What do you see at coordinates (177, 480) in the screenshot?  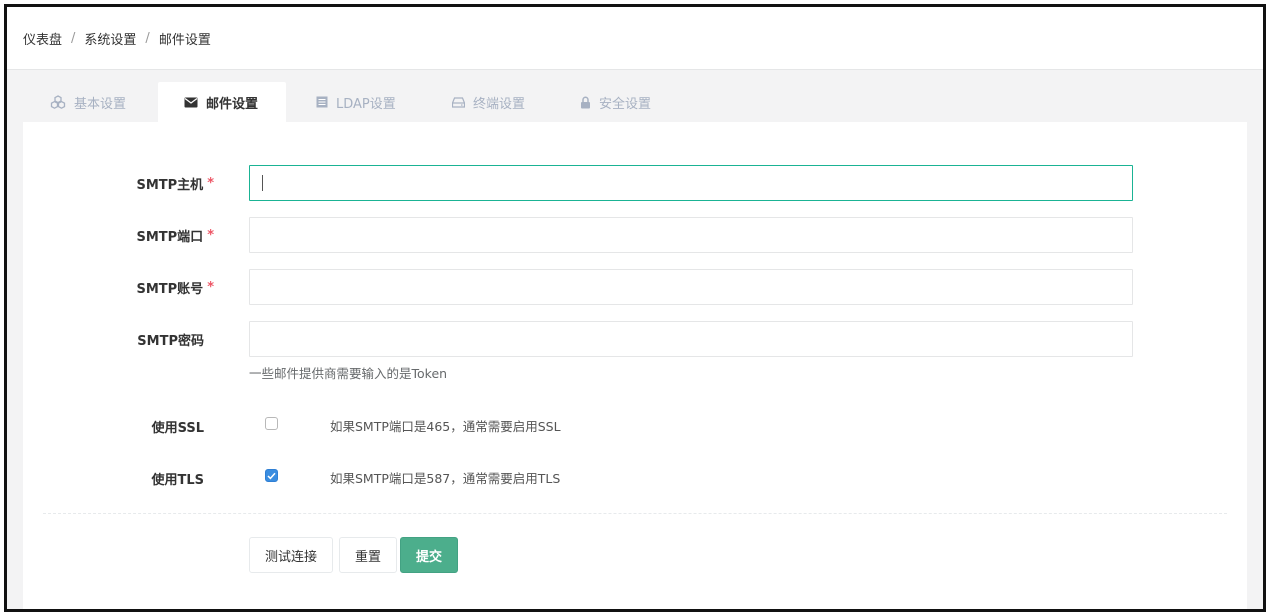 I see `use-tls-label: 使用TLS` at bounding box center [177, 480].